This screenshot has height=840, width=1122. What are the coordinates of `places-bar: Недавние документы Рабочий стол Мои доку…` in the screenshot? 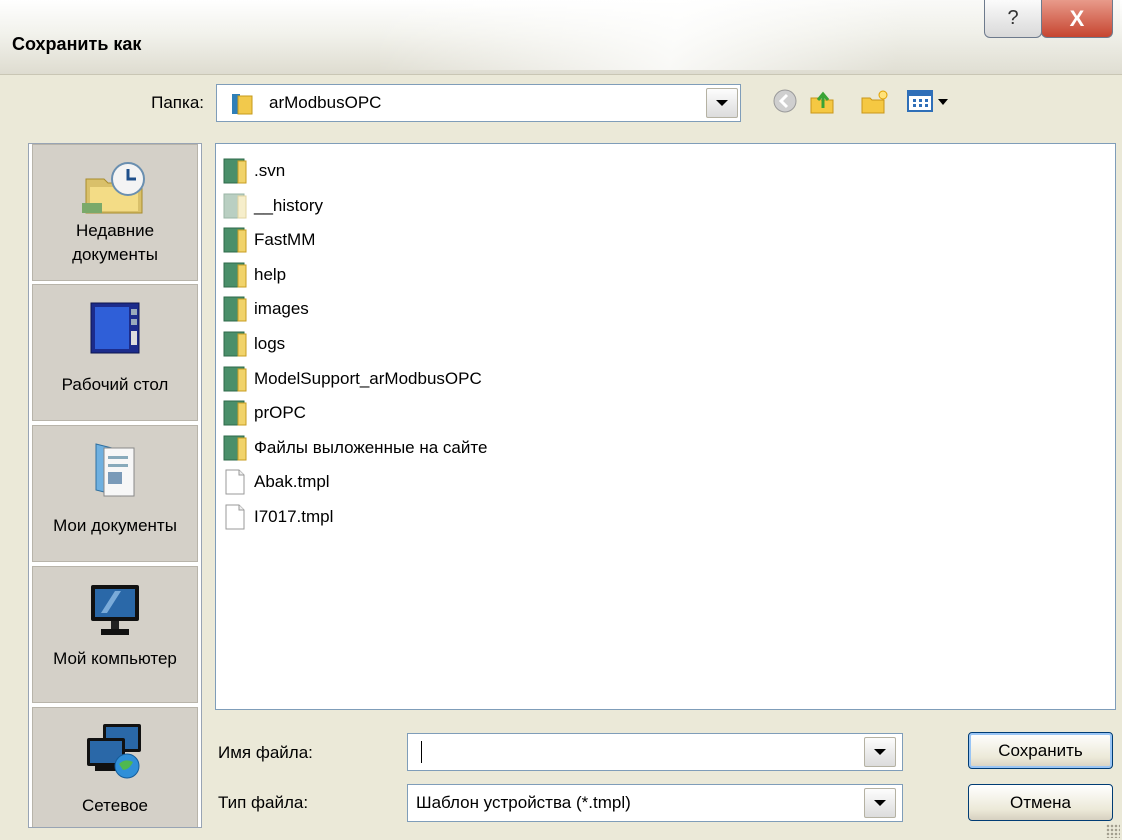 It's located at (115, 485).